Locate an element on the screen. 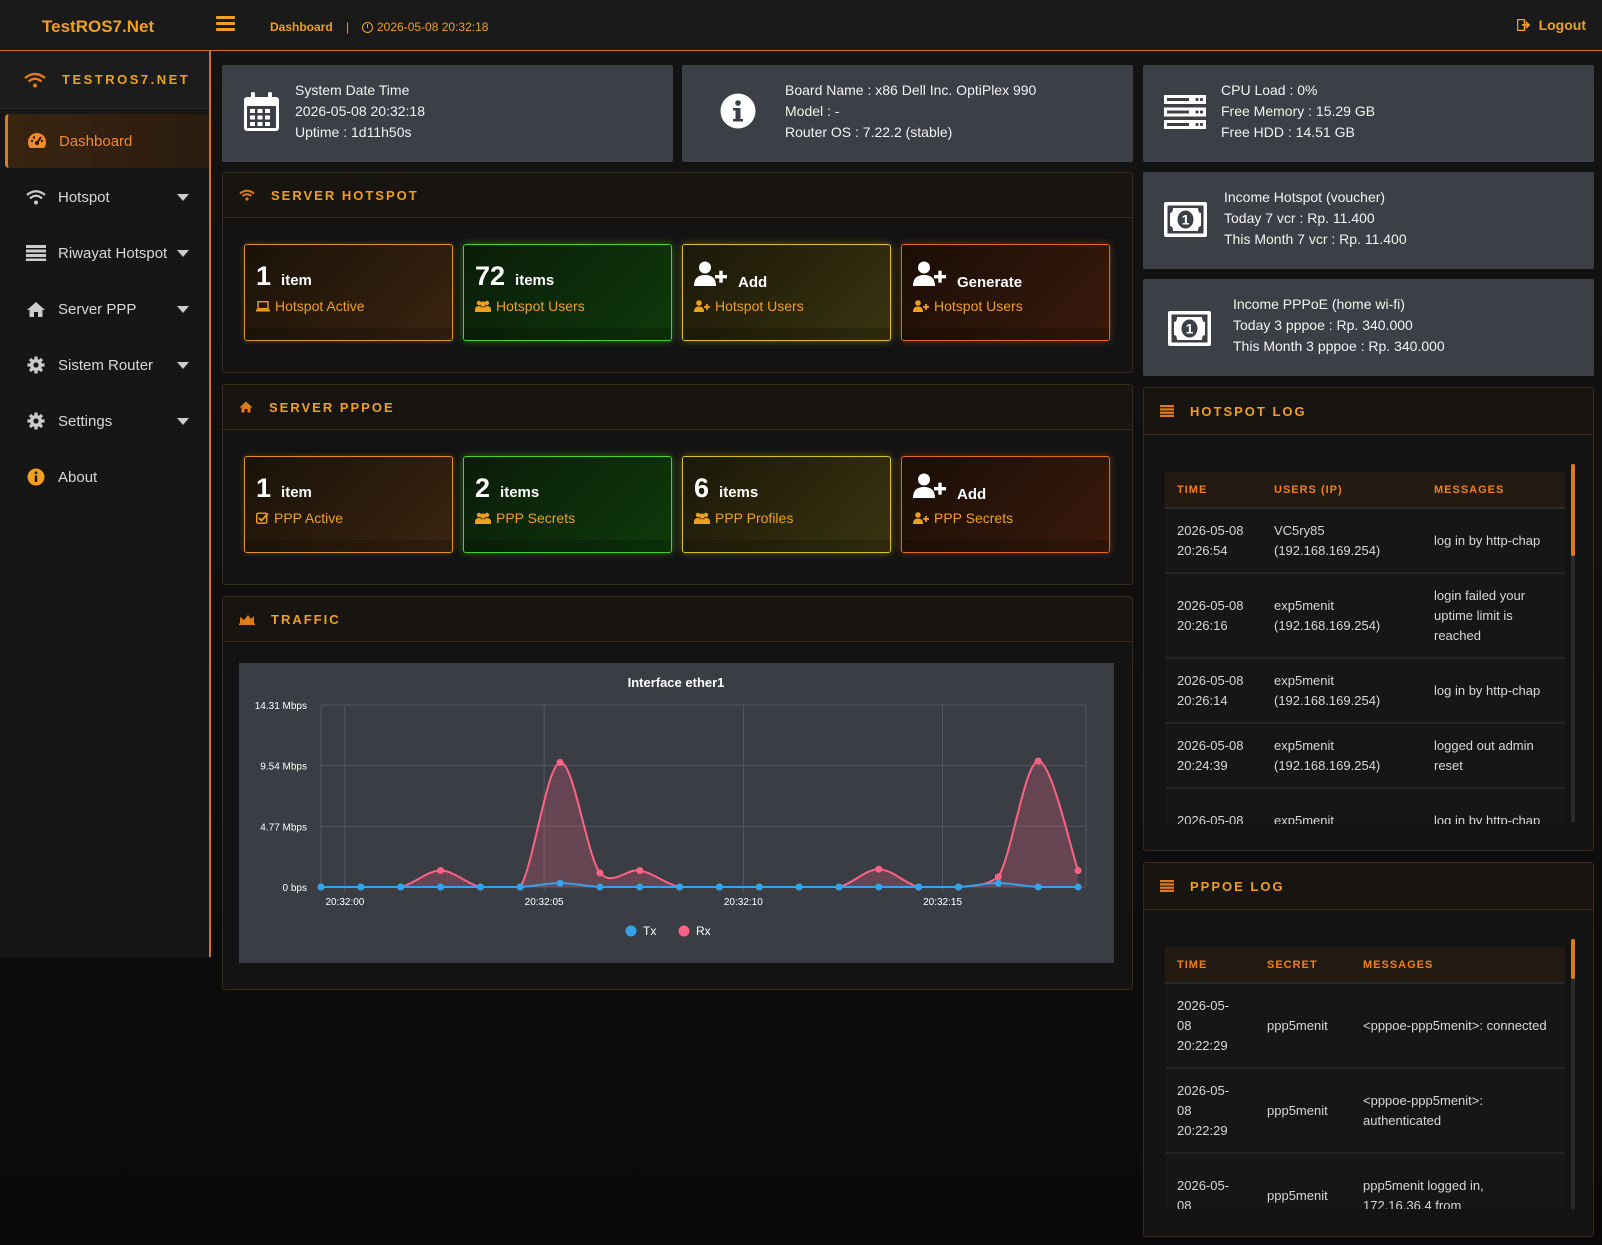 This screenshot has width=1602, height=1245. ppp-profiles-unit: items is located at coordinates (739, 492).